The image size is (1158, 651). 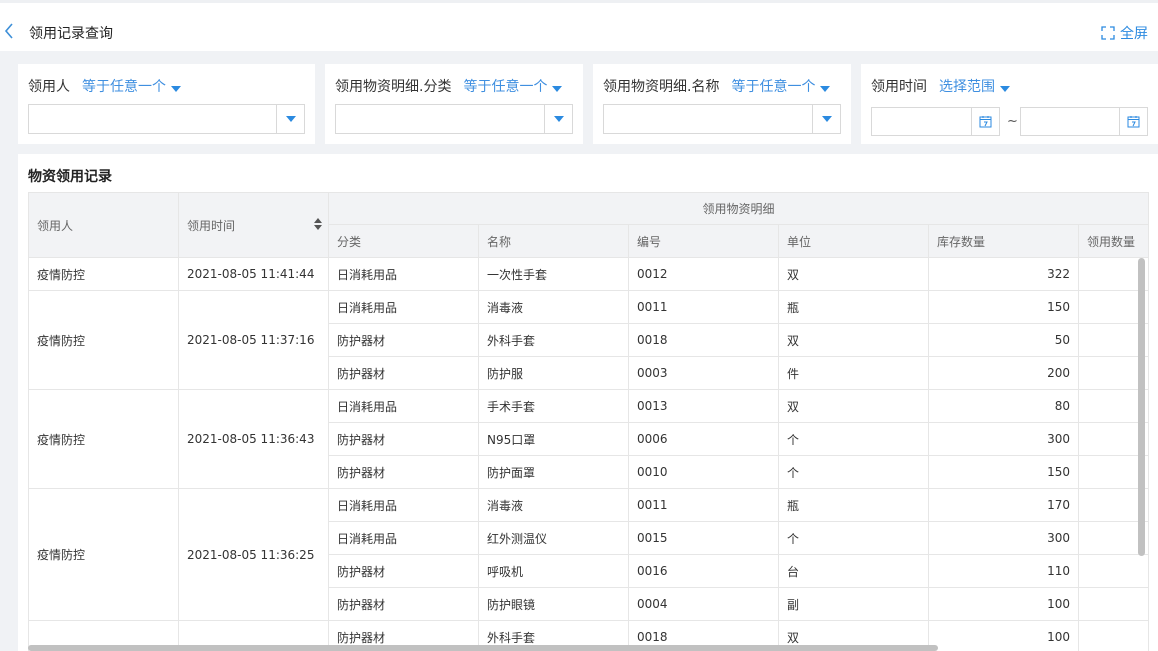 I want to click on end-date-input, so click(x=1084, y=121).